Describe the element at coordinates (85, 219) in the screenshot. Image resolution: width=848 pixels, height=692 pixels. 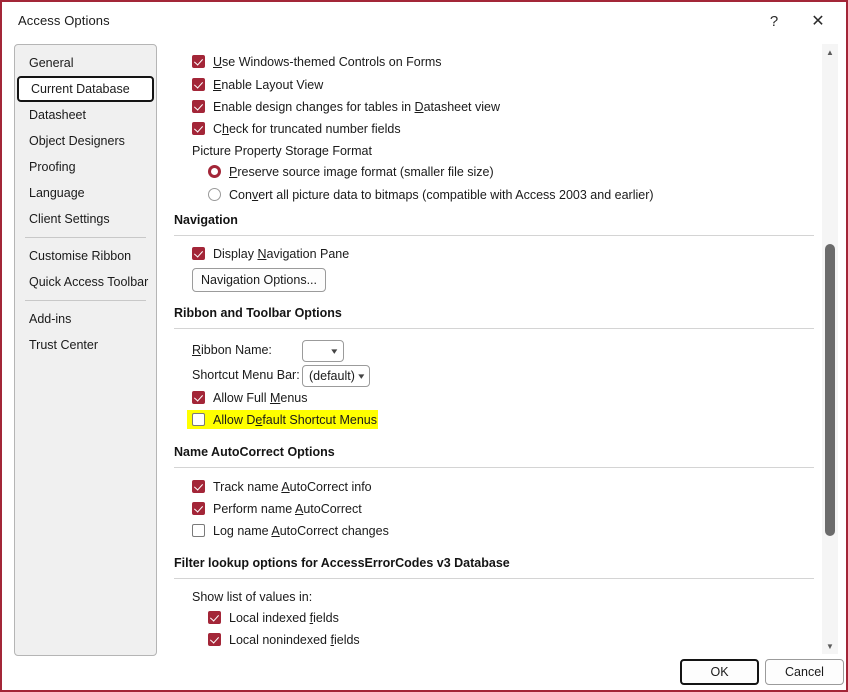
I see `sidebar-item-client-settings: Client Settings` at that location.